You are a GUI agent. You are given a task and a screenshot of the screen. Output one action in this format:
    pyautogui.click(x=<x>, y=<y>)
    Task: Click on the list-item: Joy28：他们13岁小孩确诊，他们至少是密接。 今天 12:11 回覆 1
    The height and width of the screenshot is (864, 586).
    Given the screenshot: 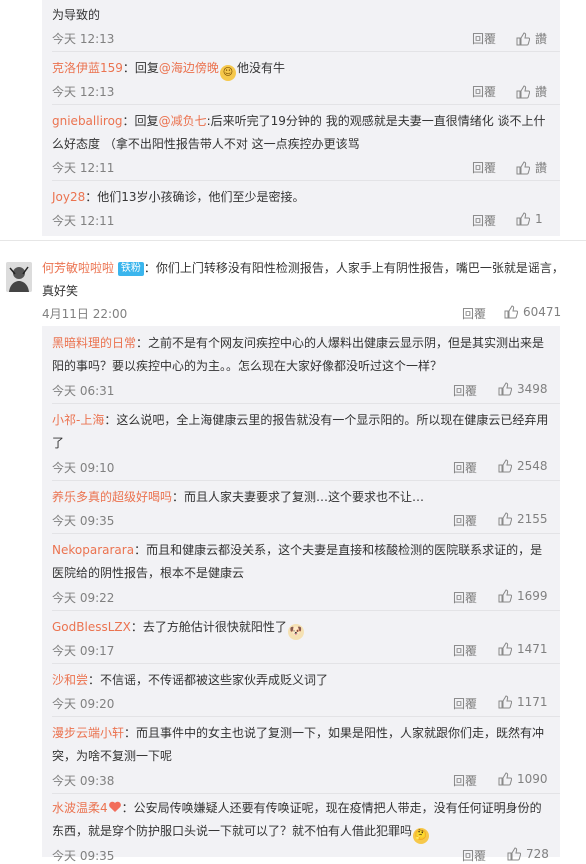 What is the action you would take?
    pyautogui.click(x=306, y=209)
    